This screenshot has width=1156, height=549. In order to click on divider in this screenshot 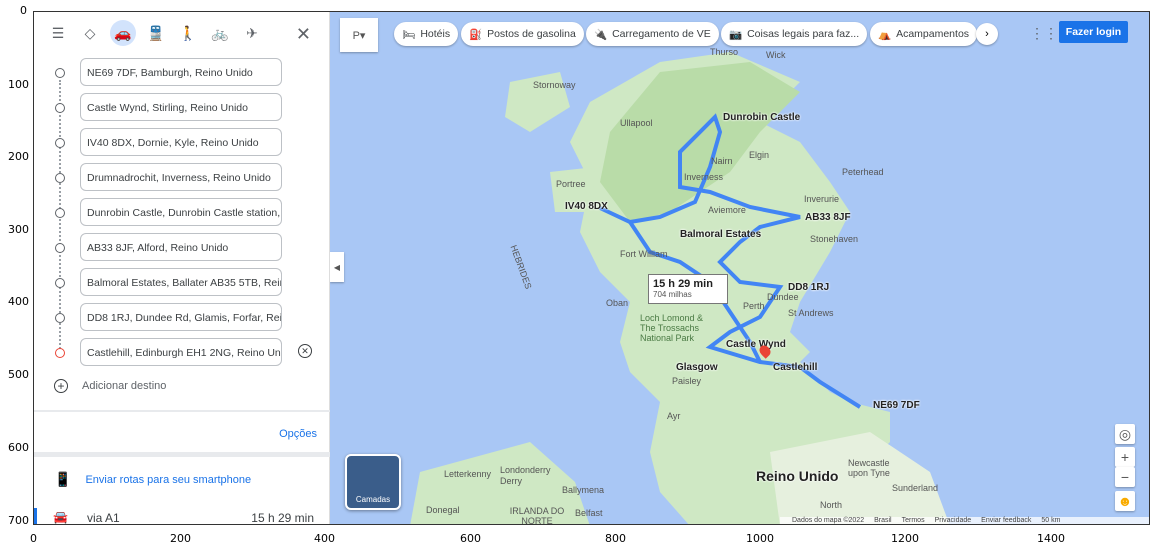, I will do `click(182, 411)`.